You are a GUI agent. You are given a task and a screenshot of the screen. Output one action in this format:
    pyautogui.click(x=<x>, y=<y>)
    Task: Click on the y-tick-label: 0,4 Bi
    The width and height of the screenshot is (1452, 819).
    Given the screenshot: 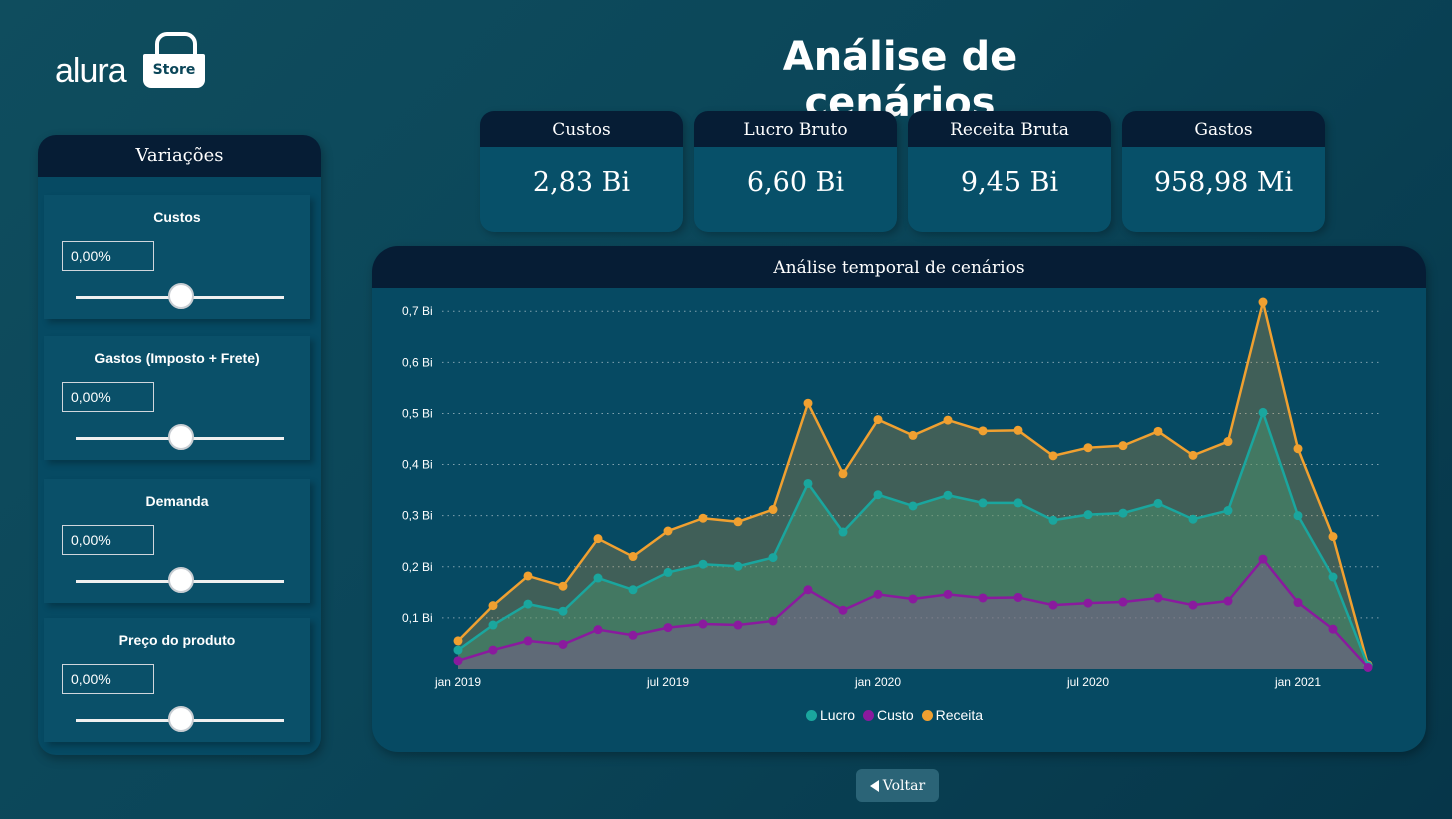 What is the action you would take?
    pyautogui.click(x=417, y=465)
    